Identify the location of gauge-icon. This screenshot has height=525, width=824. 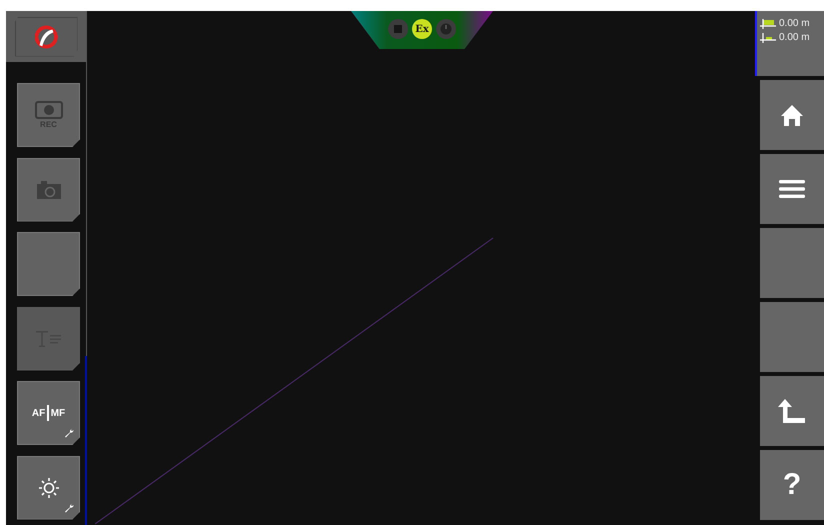
(446, 29).